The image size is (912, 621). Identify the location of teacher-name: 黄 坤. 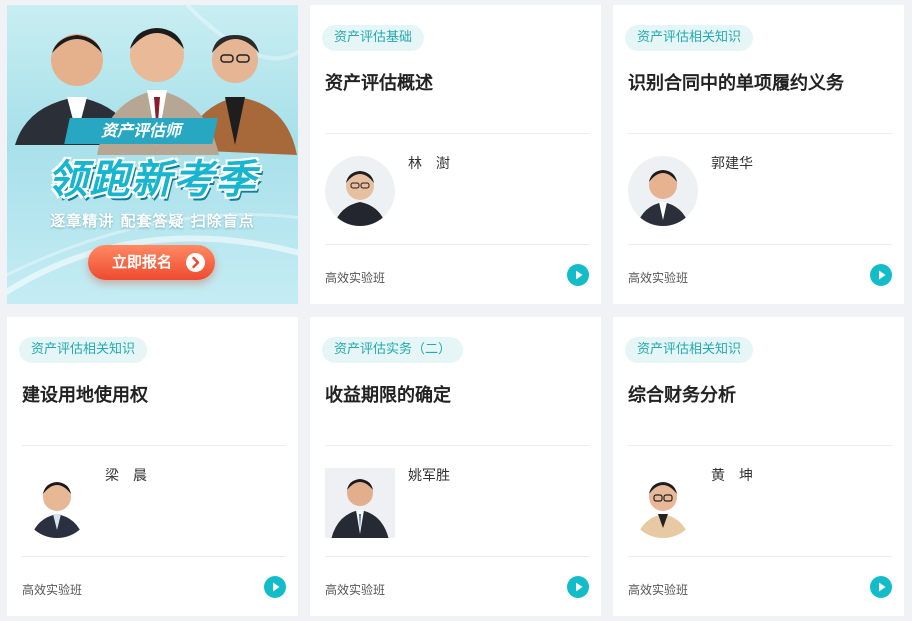
(732, 476).